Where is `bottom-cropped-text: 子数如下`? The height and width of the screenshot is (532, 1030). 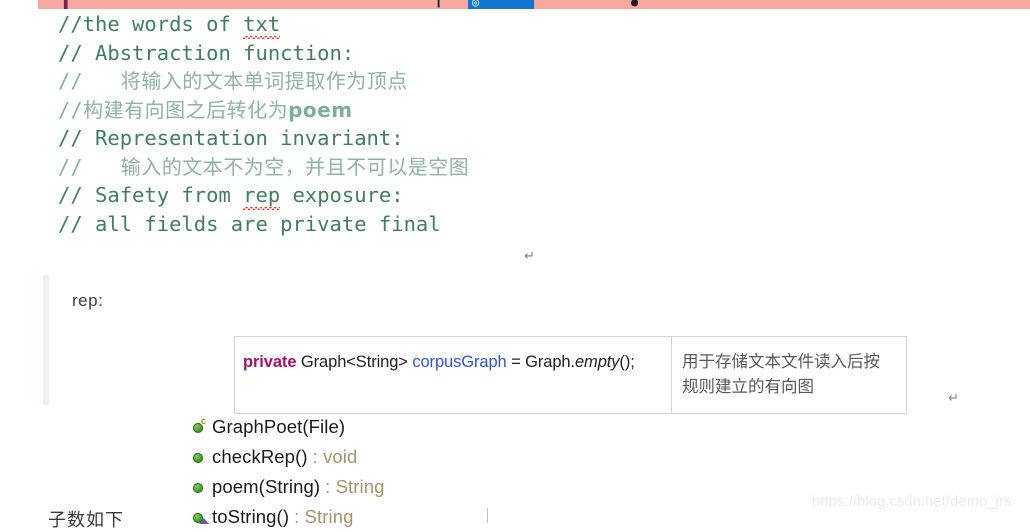 bottom-cropped-text: 子数如下 is located at coordinates (86, 520).